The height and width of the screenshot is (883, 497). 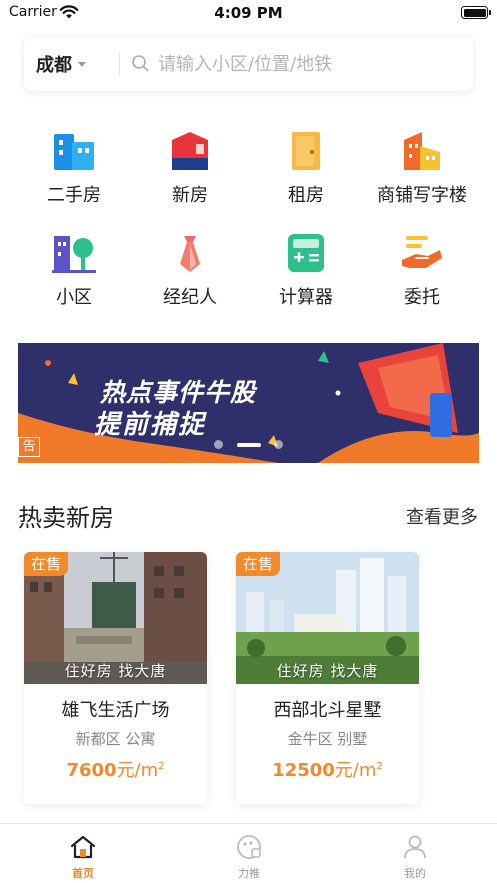 I want to click on profile-icon, so click(x=415, y=847).